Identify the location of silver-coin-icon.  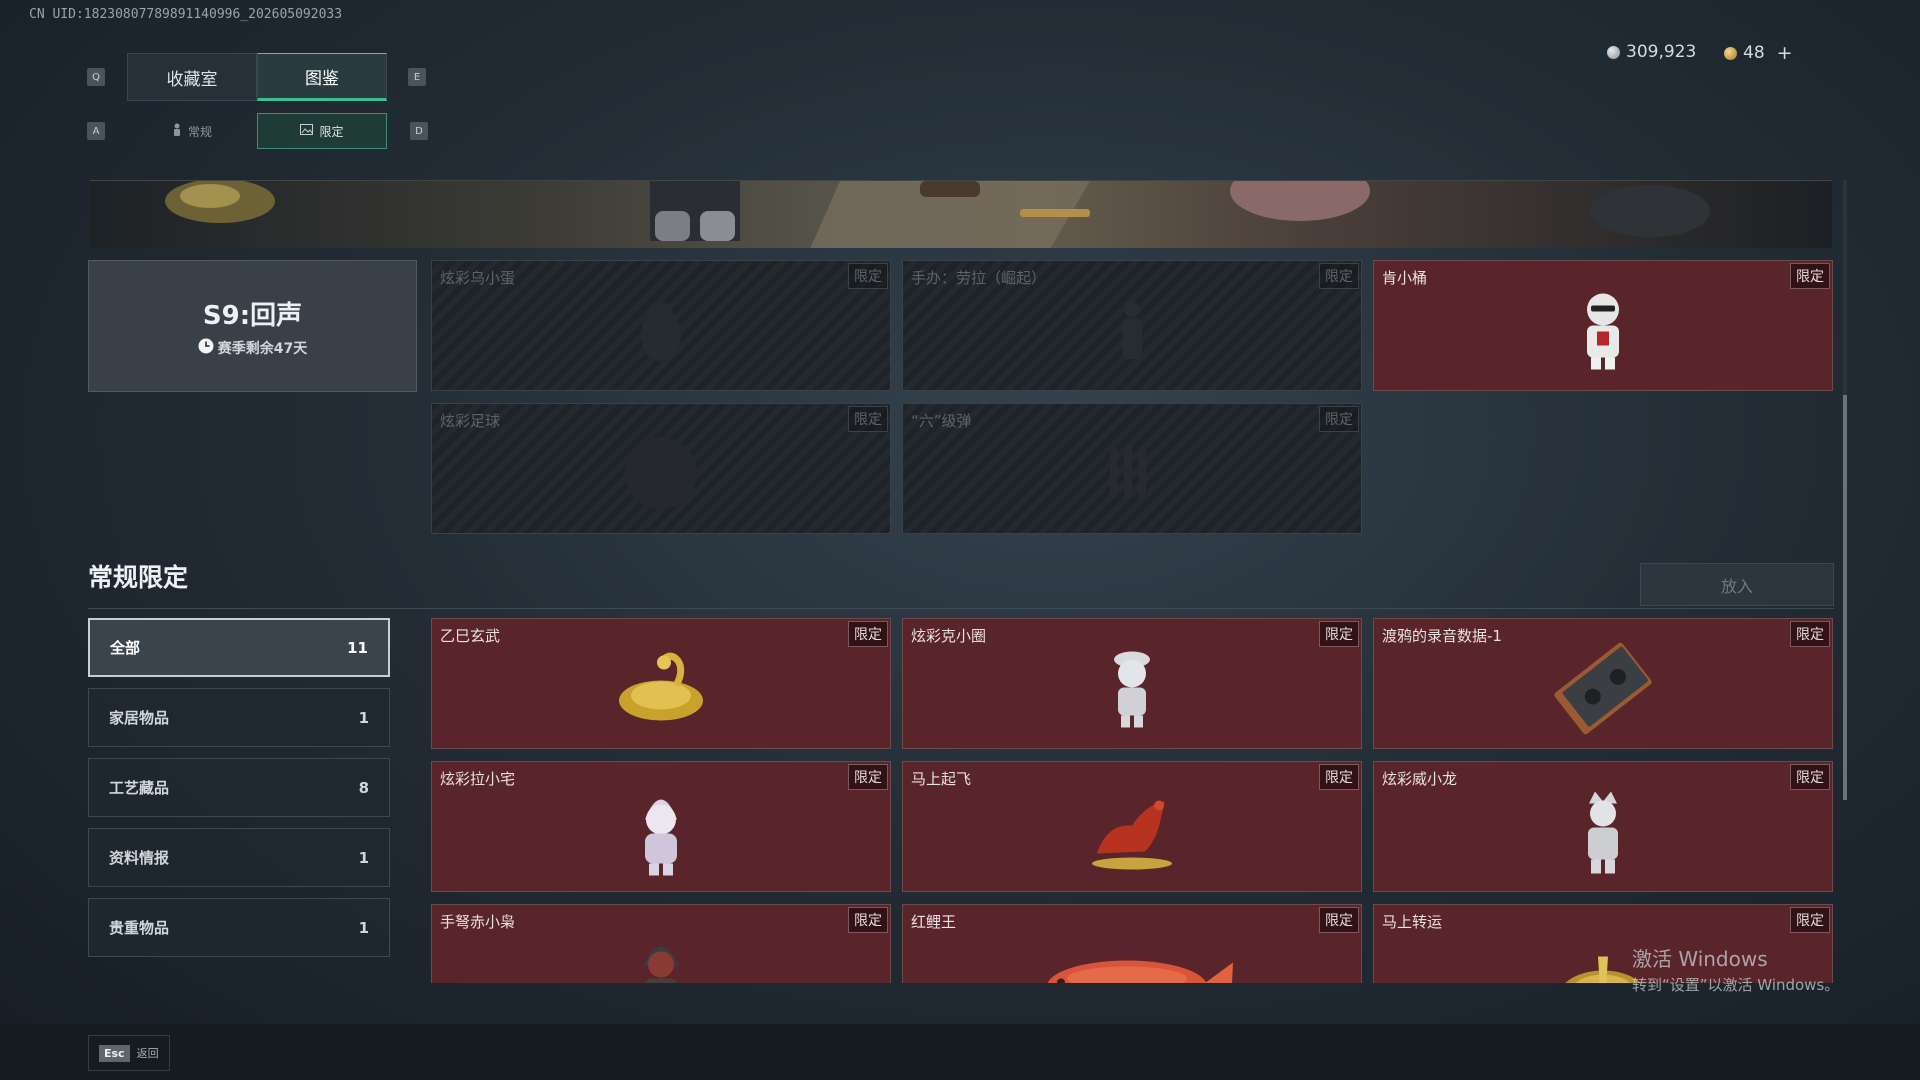
(1613, 52).